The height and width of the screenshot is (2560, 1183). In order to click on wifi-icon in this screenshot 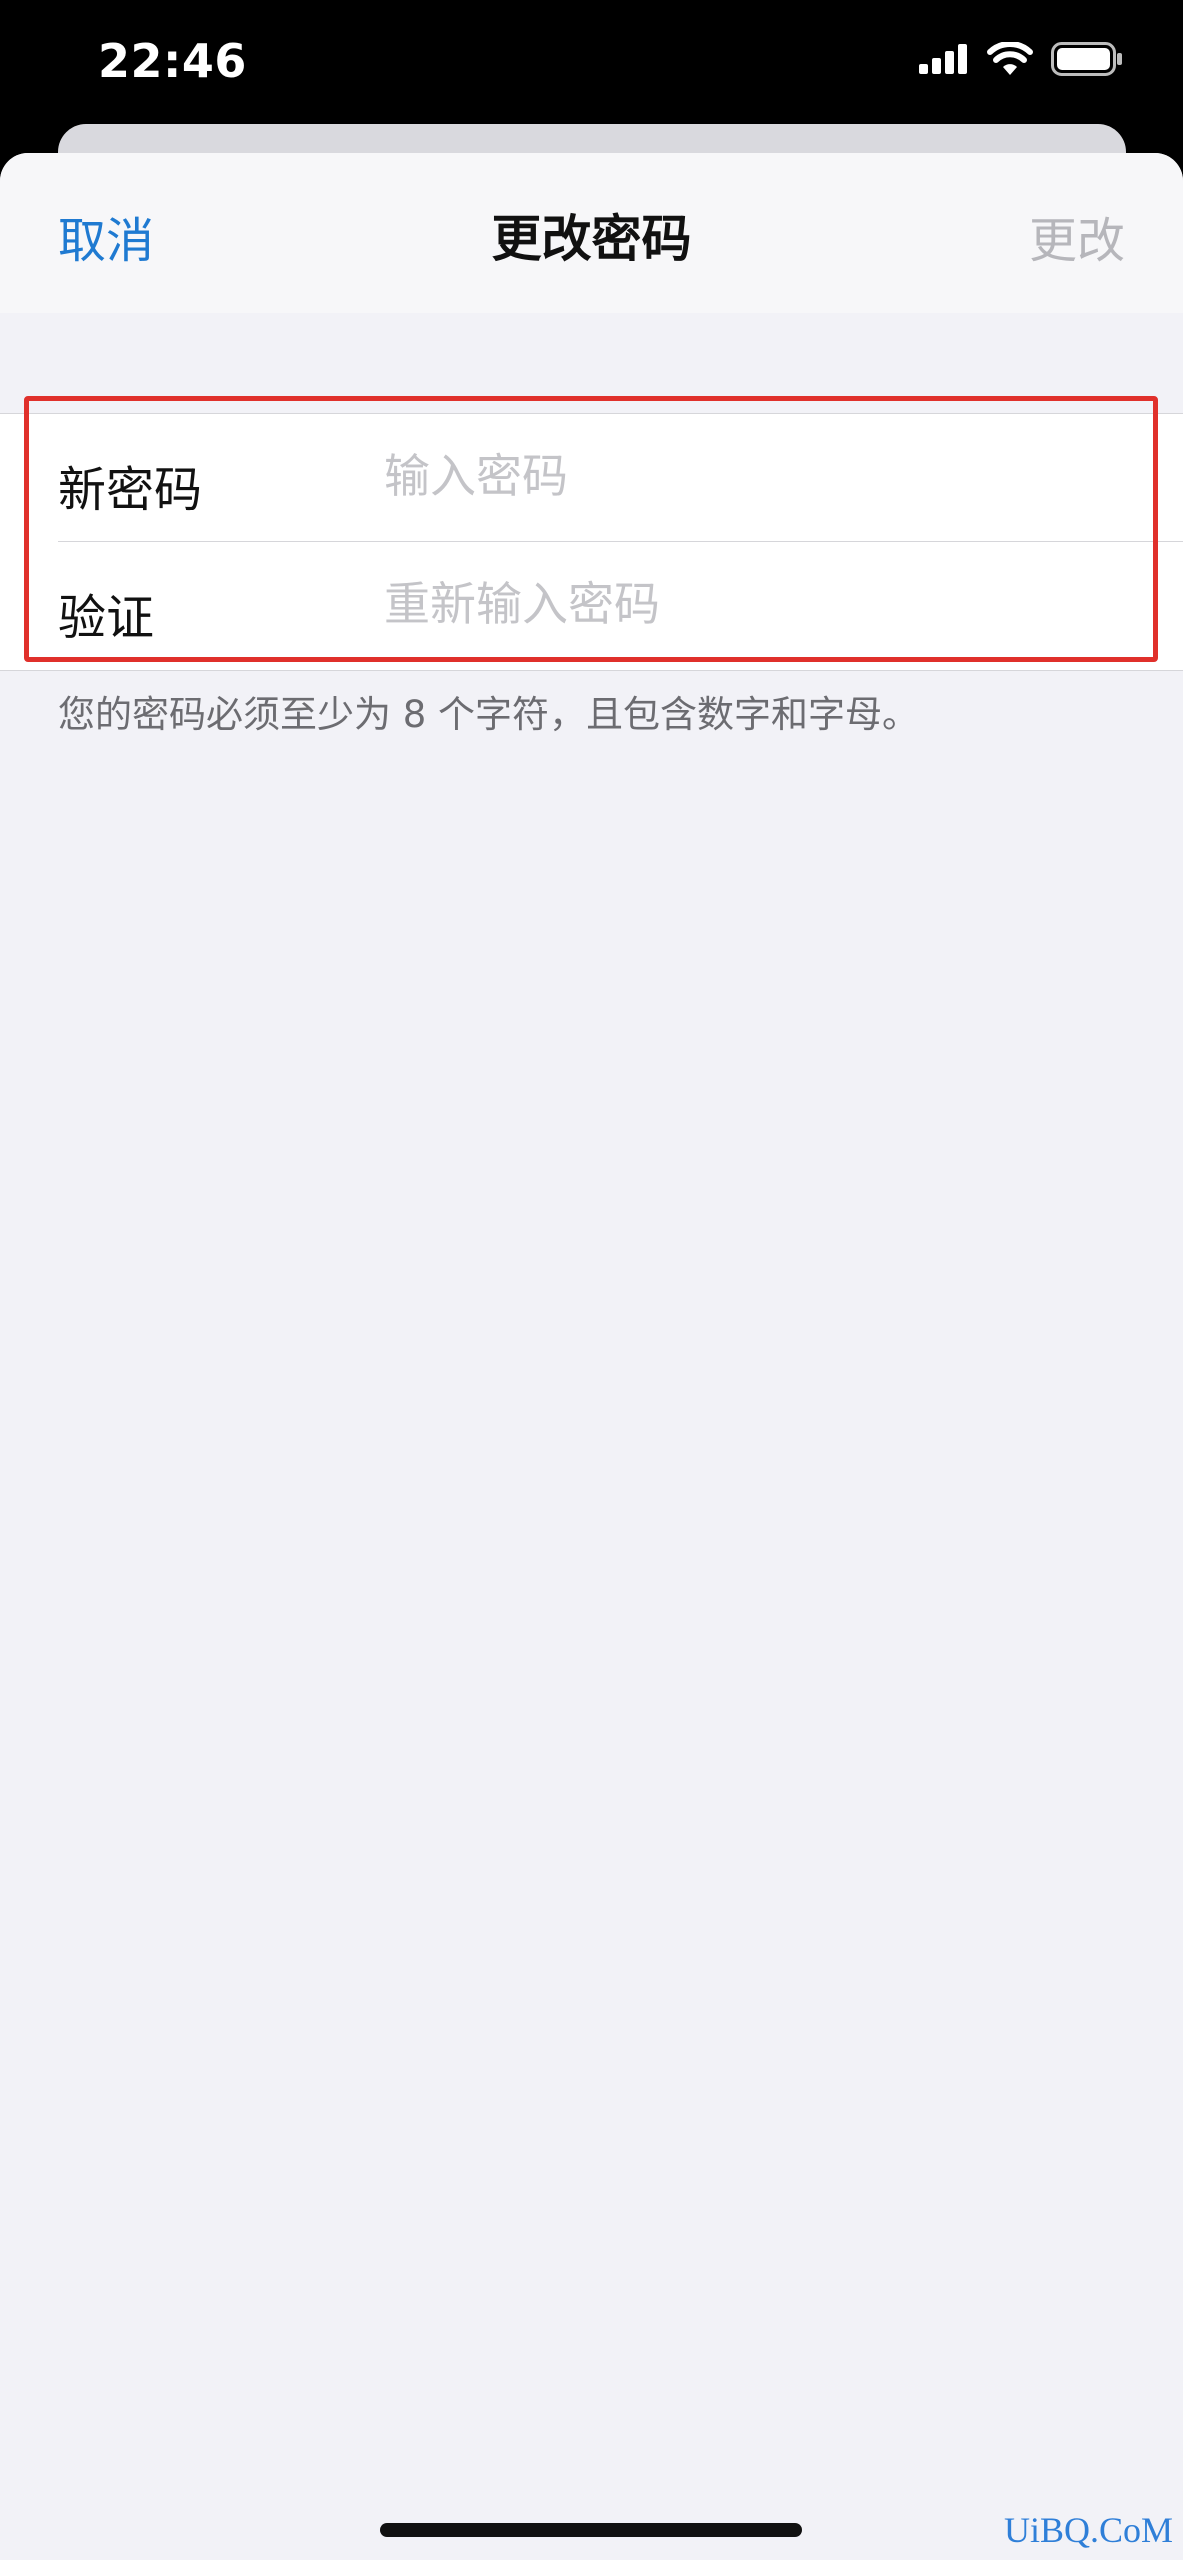, I will do `click(1010, 60)`.